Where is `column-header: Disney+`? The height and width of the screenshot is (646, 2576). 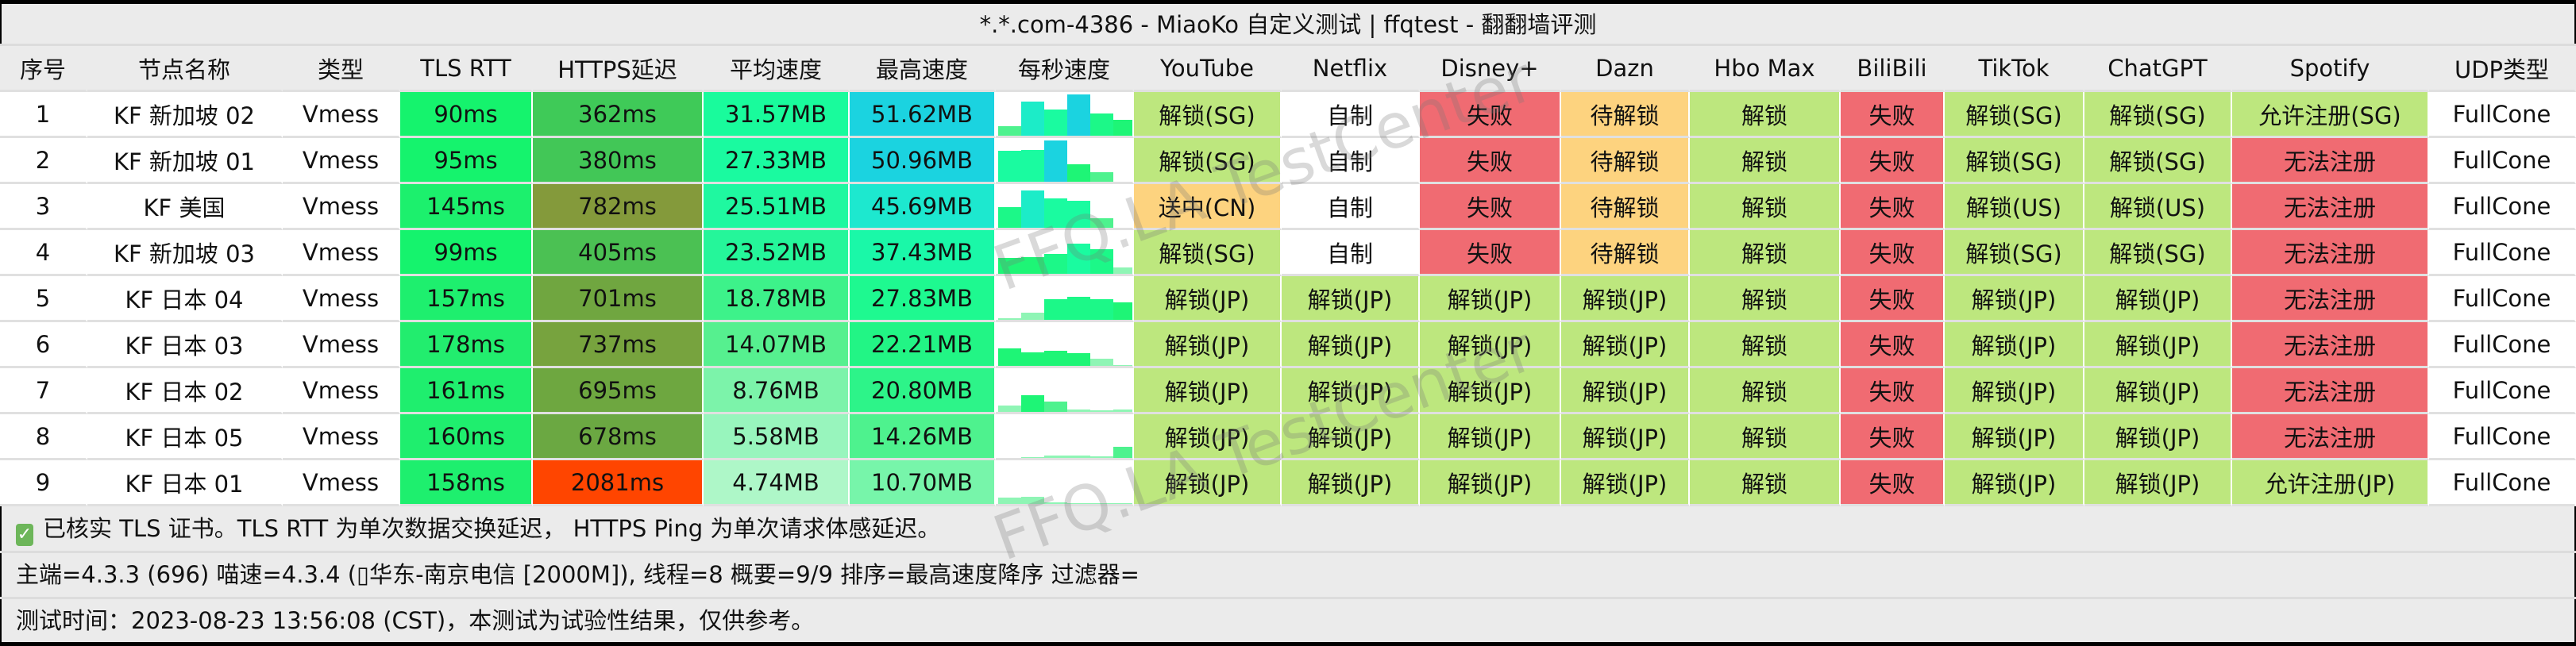
column-header: Disney+ is located at coordinates (1490, 69).